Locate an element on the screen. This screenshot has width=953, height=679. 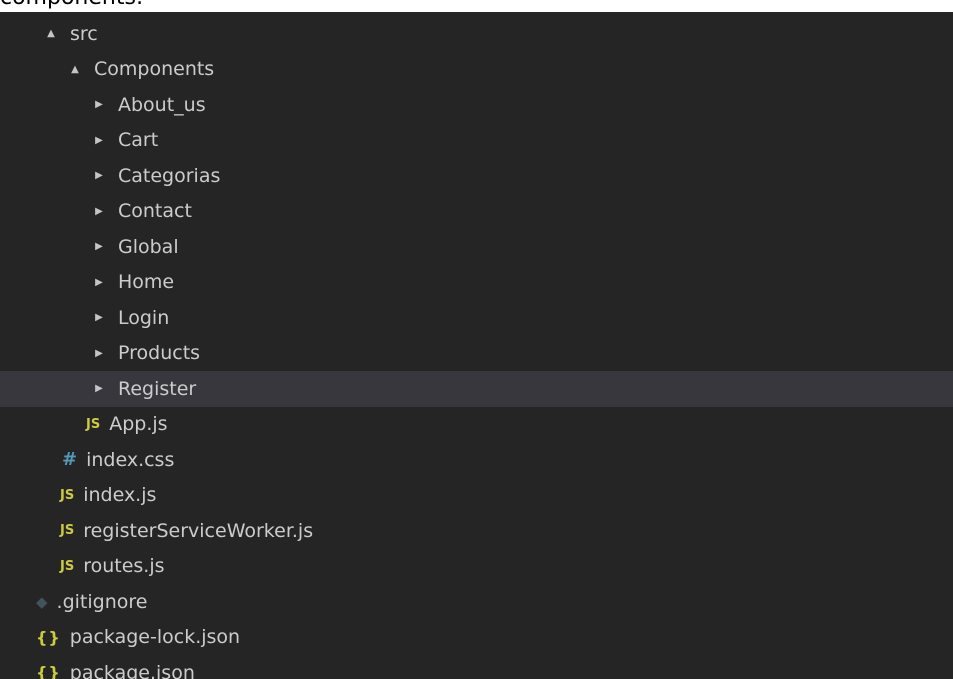
tree-item-label: Login is located at coordinates (144, 317).